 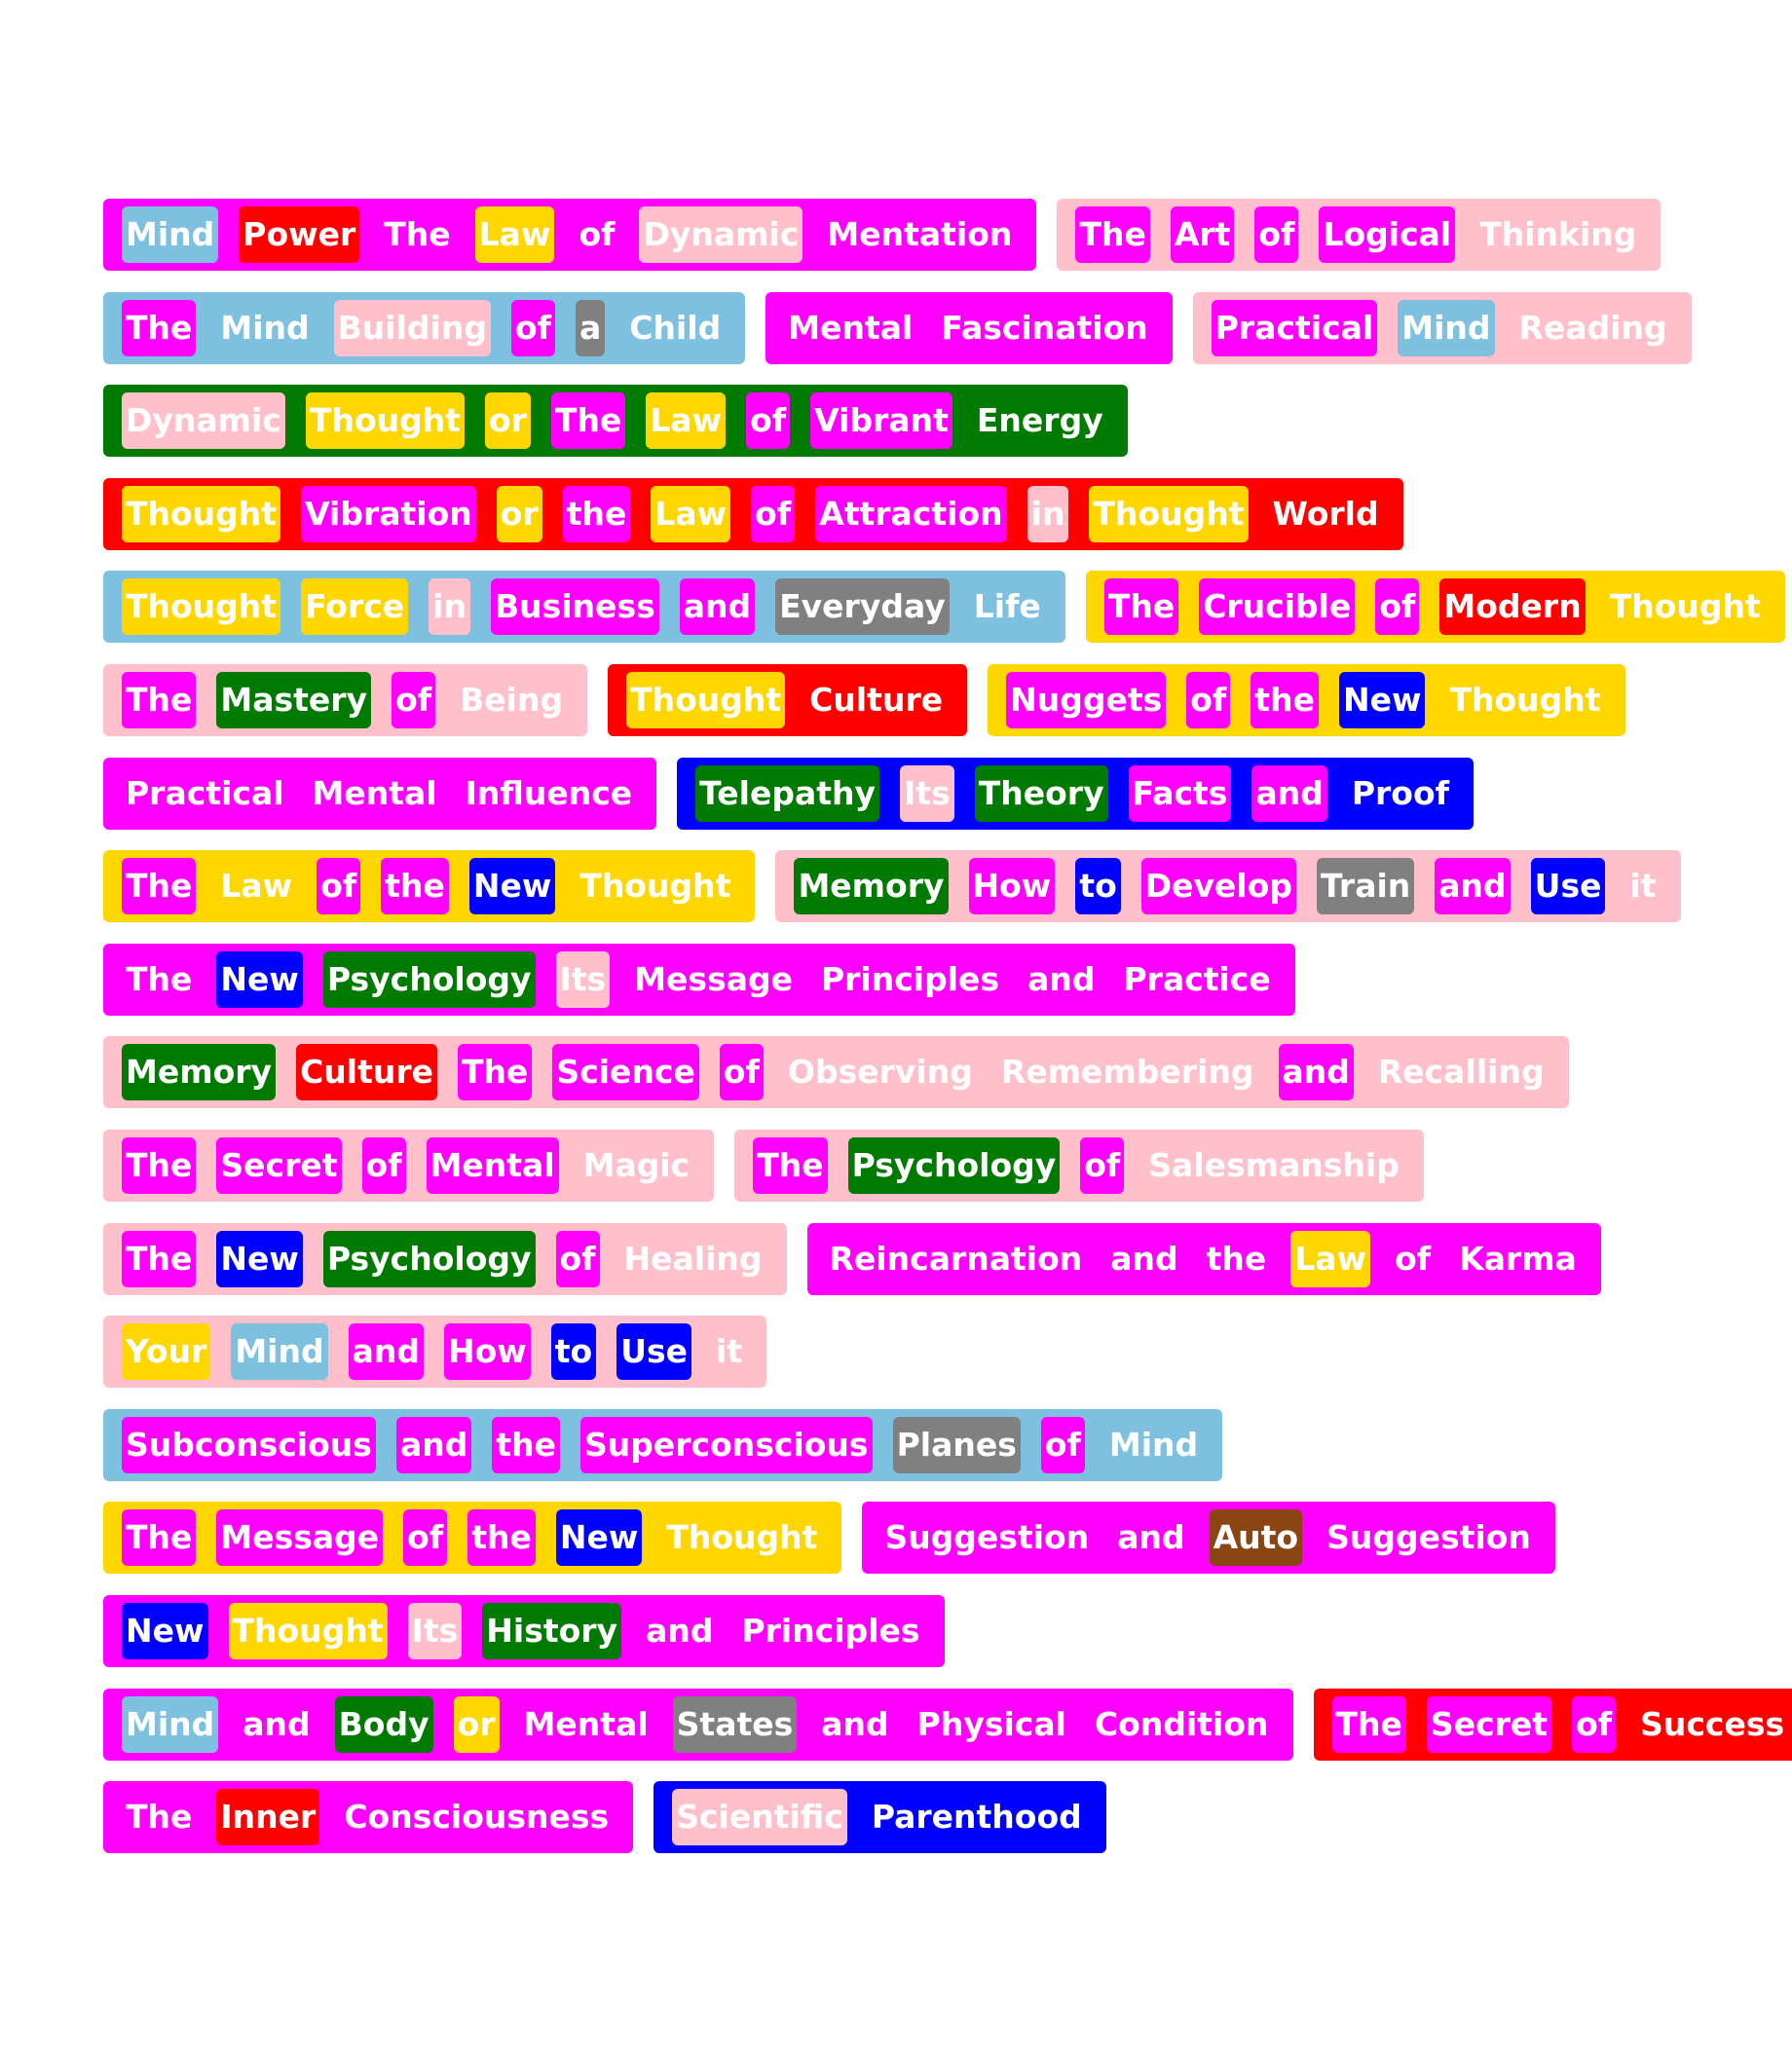 I want to click on title-word: Force, so click(x=355, y=606).